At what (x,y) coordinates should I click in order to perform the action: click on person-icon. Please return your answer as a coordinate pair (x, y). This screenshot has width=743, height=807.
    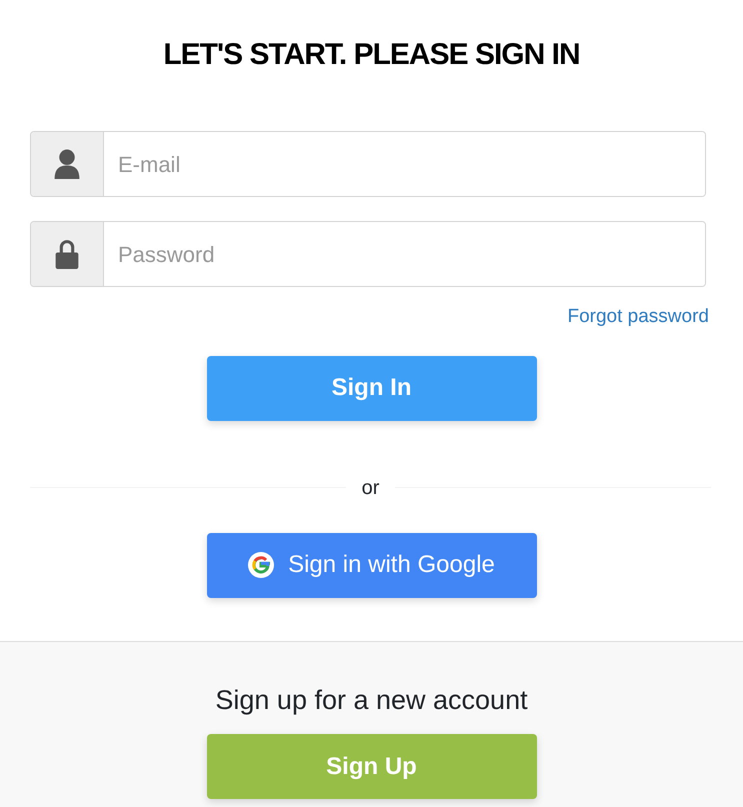
    Looking at the image, I should click on (67, 164).